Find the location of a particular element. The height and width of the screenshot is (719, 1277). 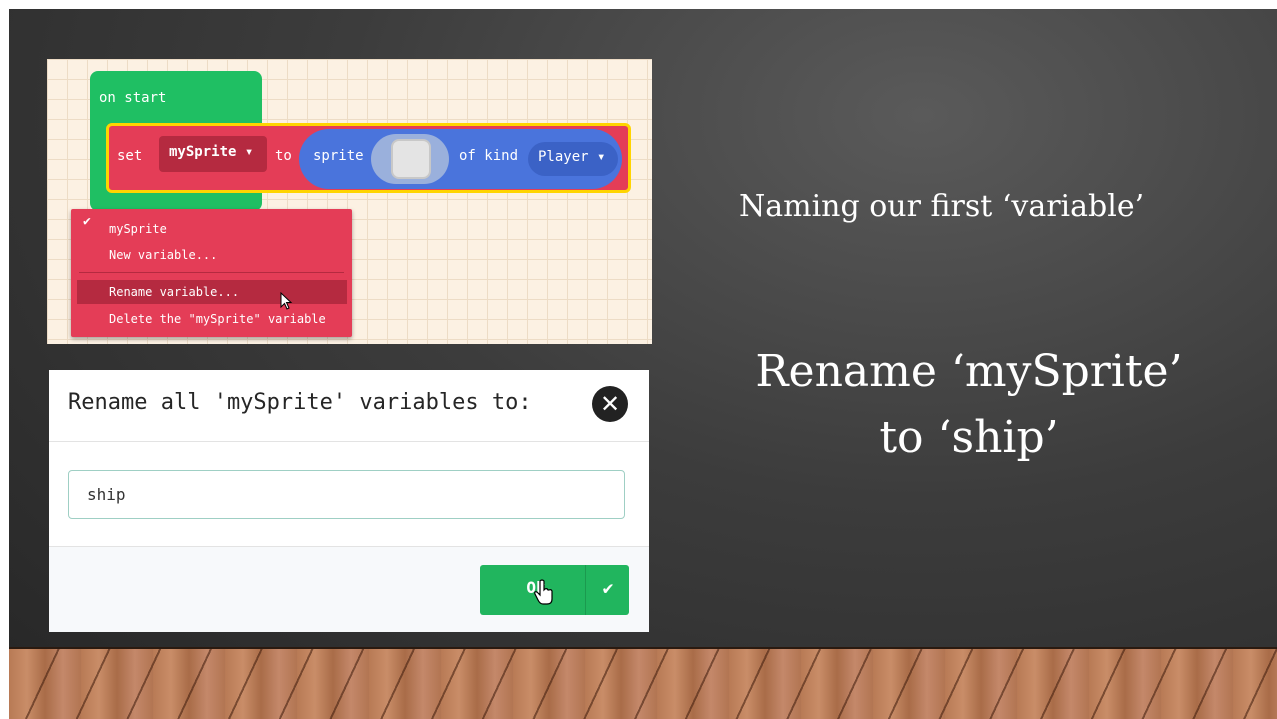

sprite-block: sprite of kind Player ▾ is located at coordinates (460, 159).